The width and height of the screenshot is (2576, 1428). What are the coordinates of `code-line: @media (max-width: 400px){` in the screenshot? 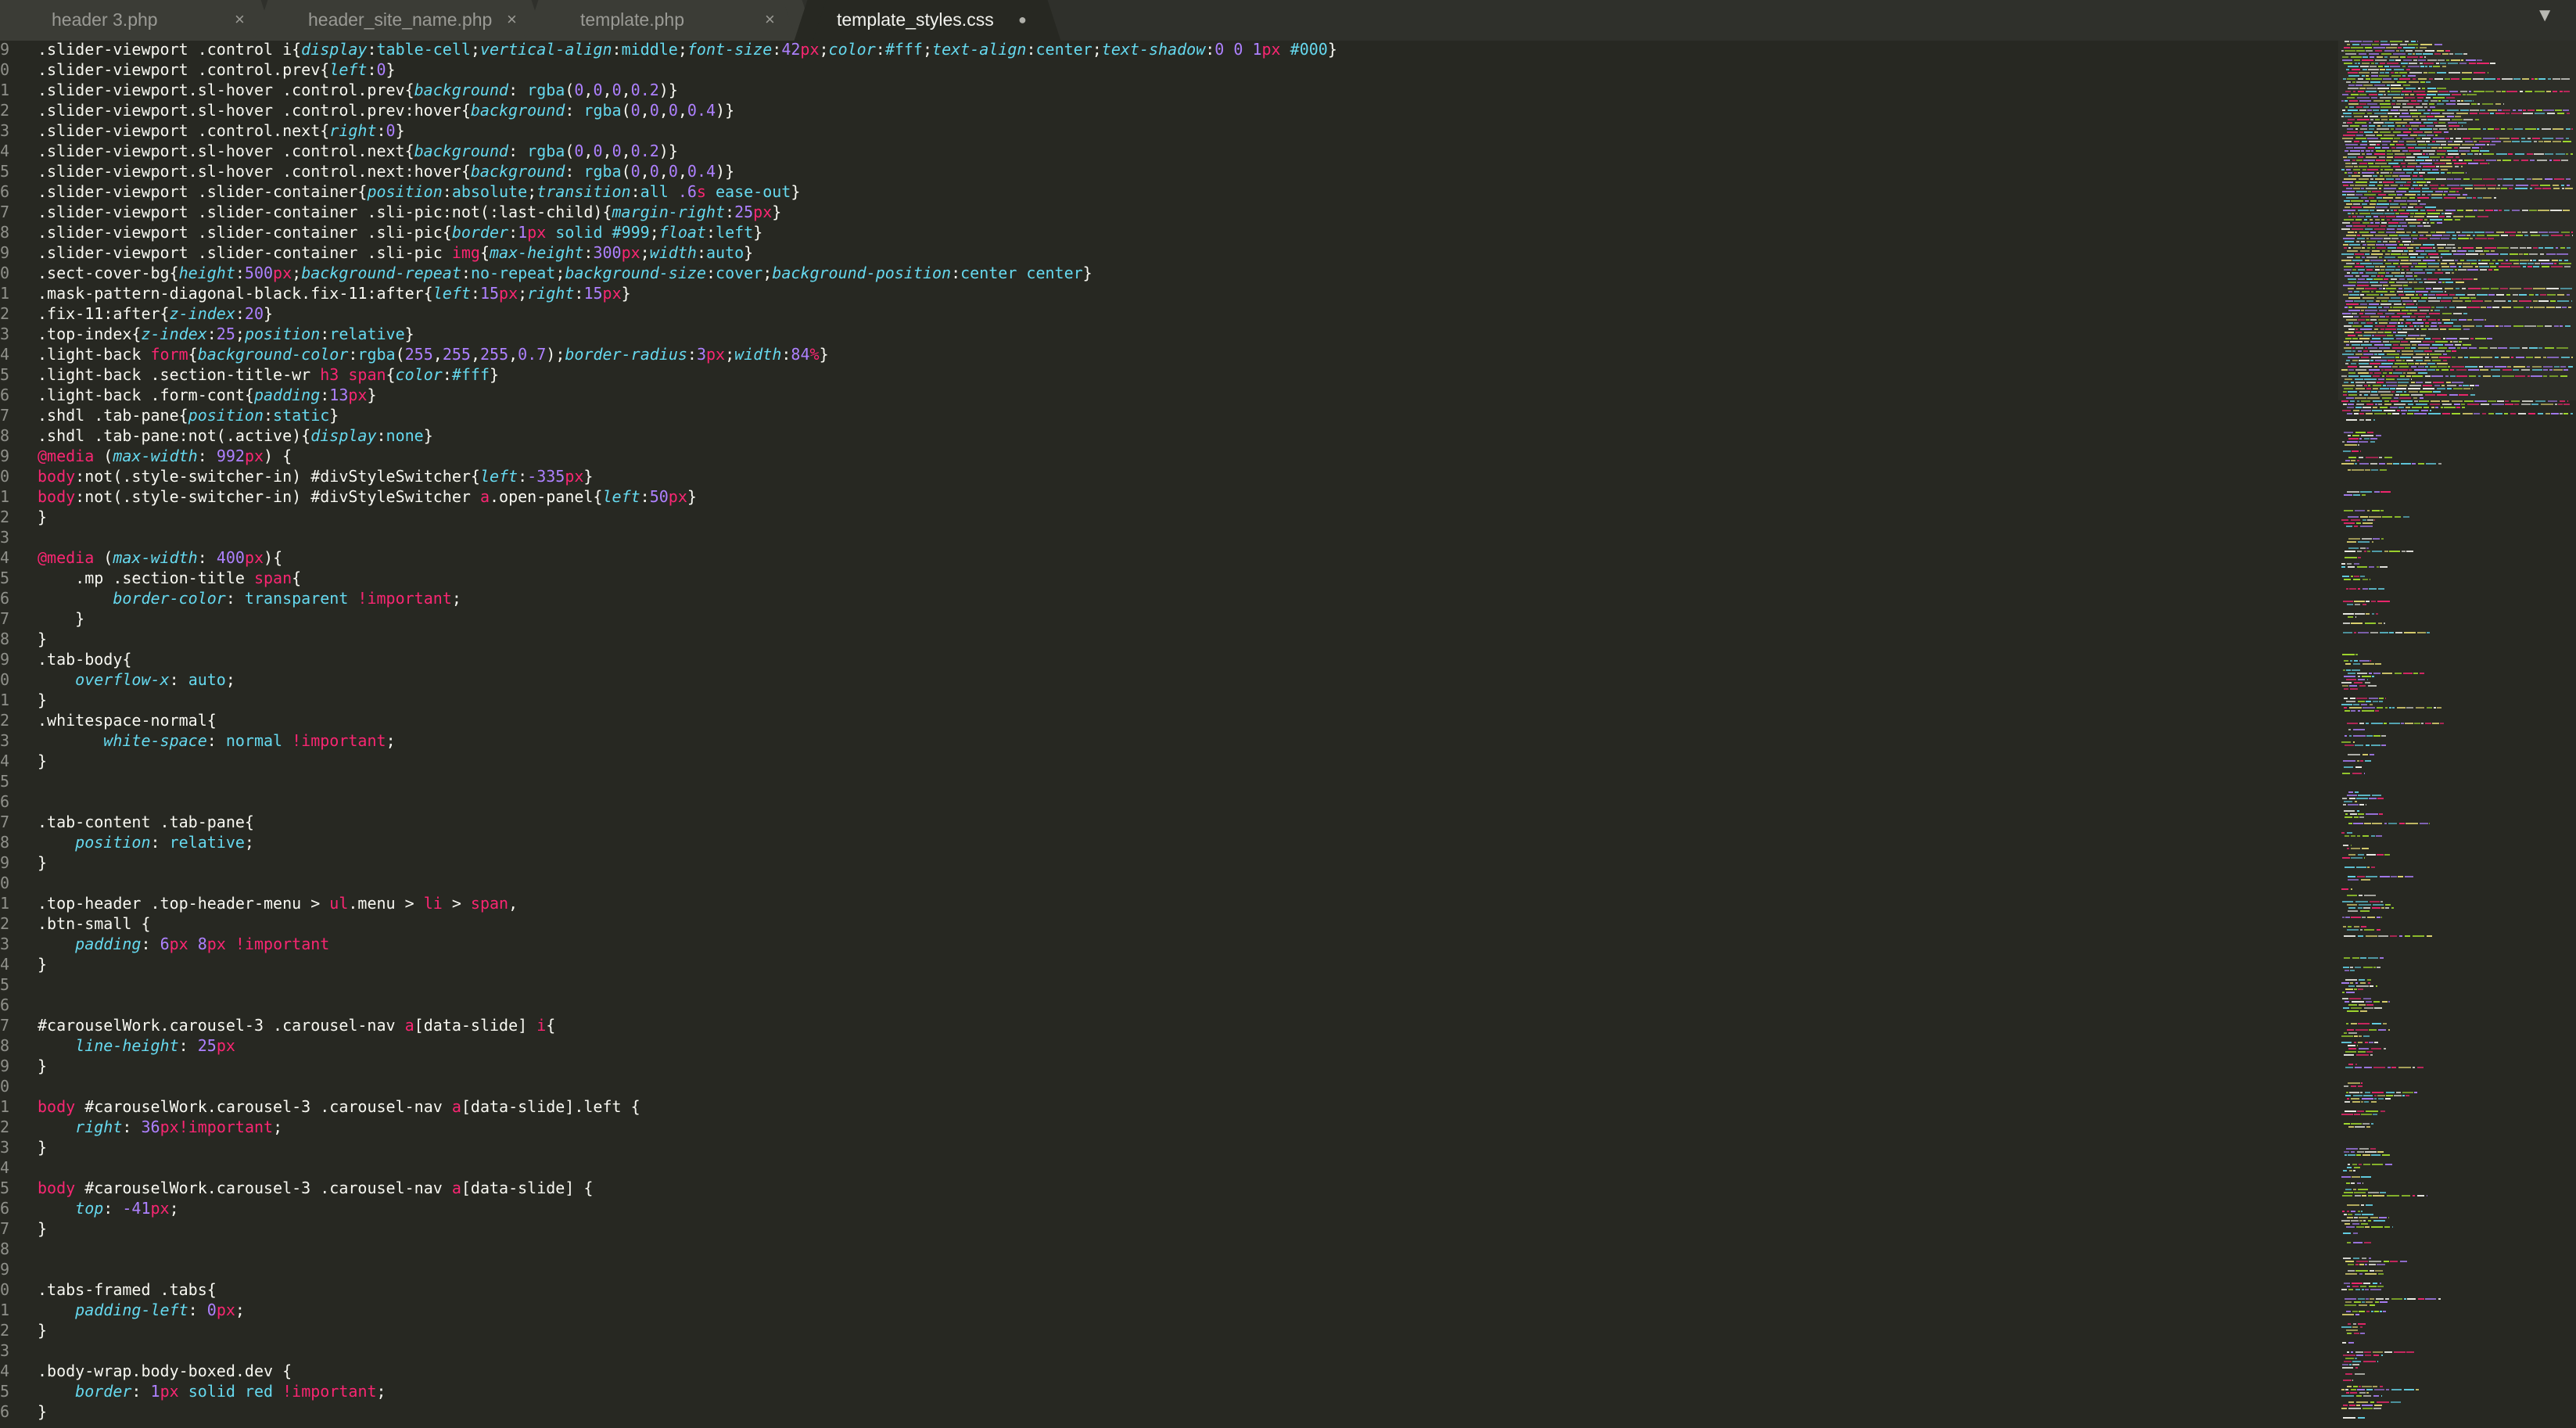 It's located at (160, 557).